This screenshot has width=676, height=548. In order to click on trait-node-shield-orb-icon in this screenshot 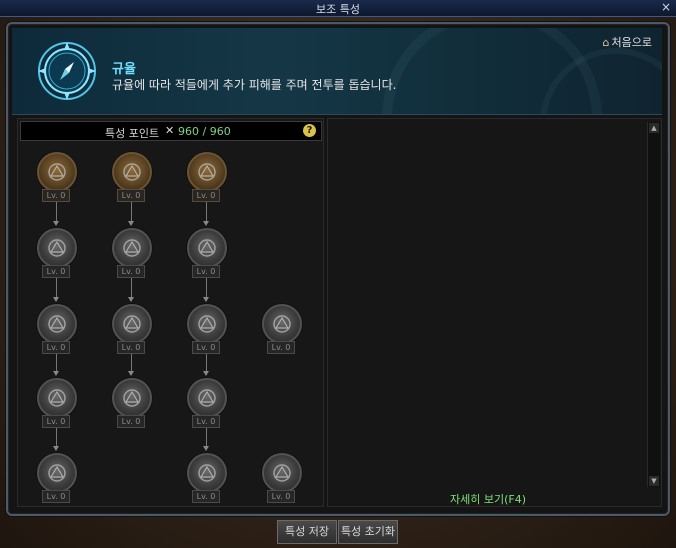, I will do `click(207, 248)`.